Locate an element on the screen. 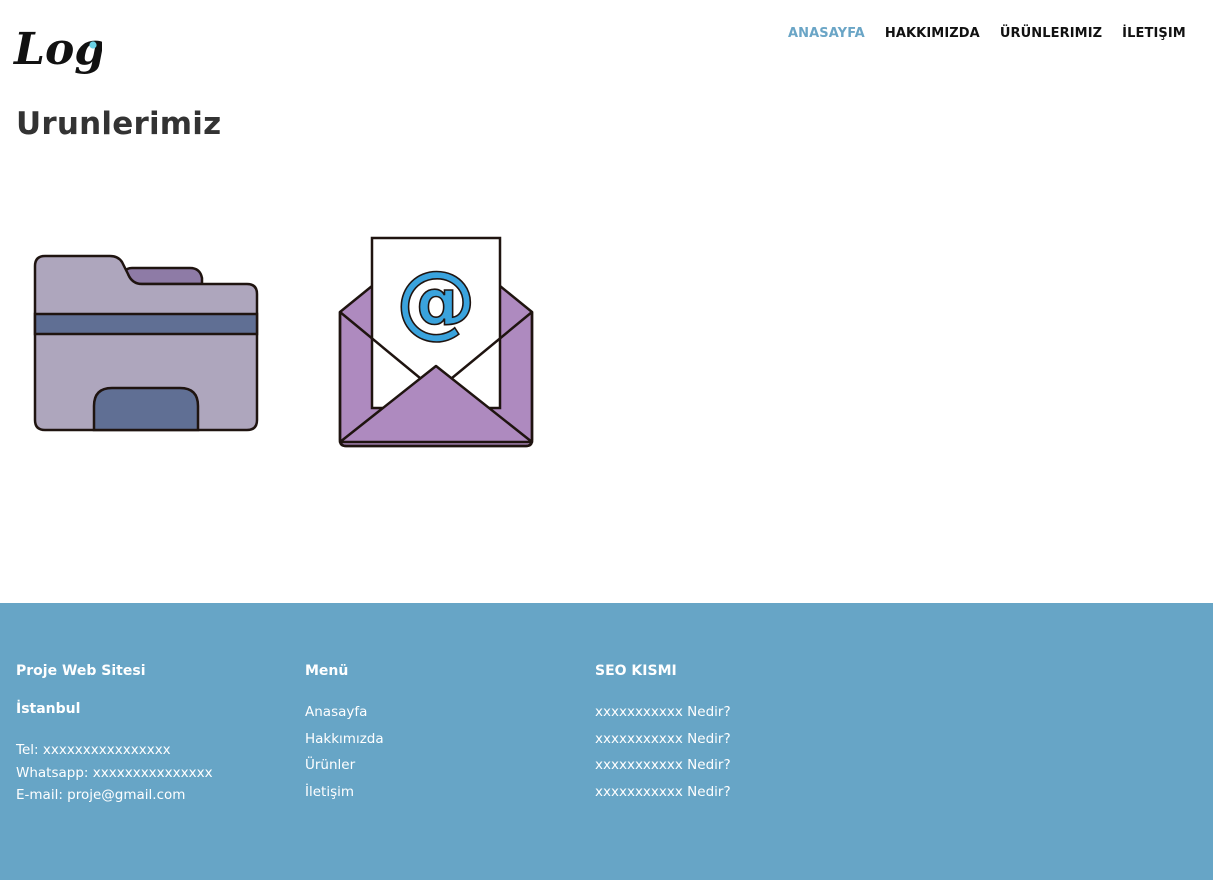 This screenshot has width=1213, height=880. page-title: Urunlerimiz is located at coordinates (119, 124).